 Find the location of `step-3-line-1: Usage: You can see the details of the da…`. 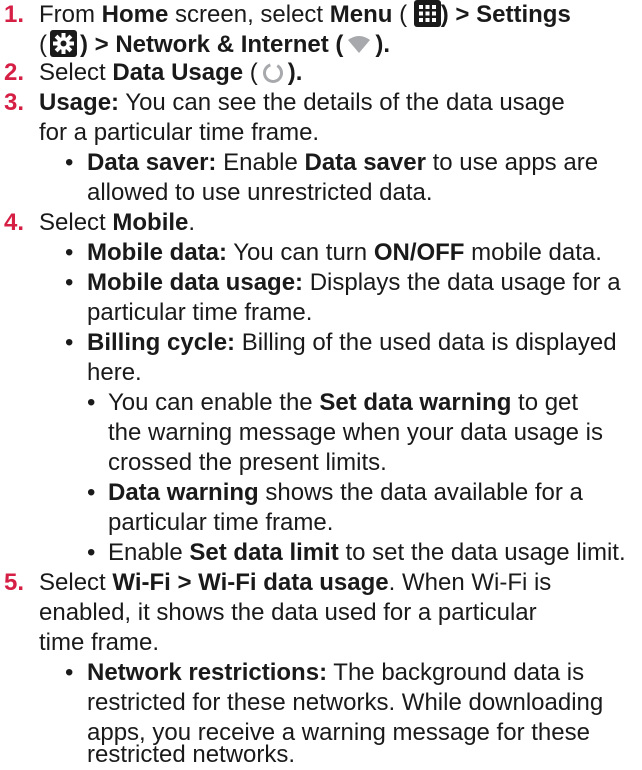

step-3-line-1: Usage: You can see the details of the da… is located at coordinates (302, 103).